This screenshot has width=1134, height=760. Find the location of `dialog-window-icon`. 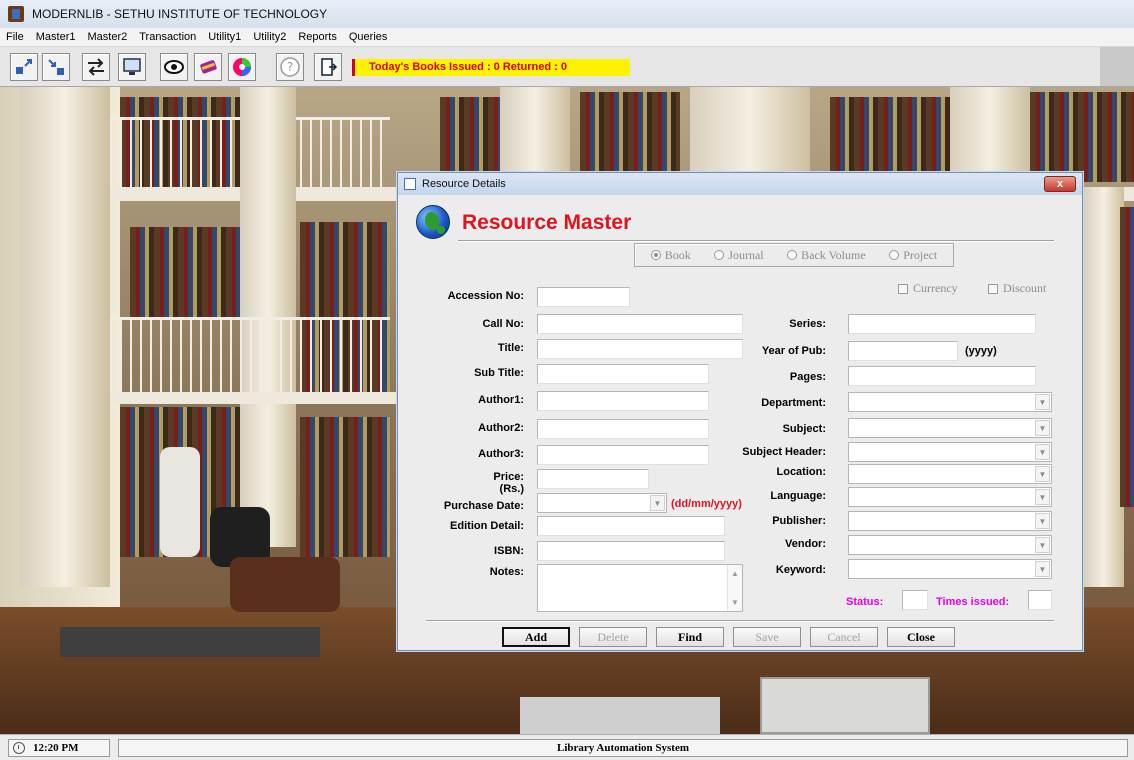

dialog-window-icon is located at coordinates (410, 184).